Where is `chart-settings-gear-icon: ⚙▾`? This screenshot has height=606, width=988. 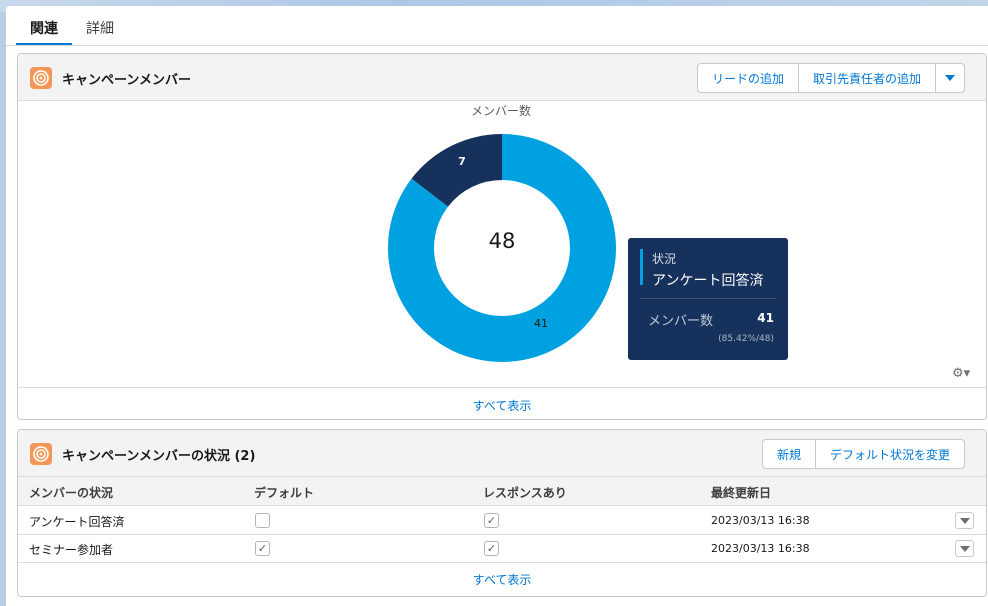 chart-settings-gear-icon: ⚙▾ is located at coordinates (961, 373).